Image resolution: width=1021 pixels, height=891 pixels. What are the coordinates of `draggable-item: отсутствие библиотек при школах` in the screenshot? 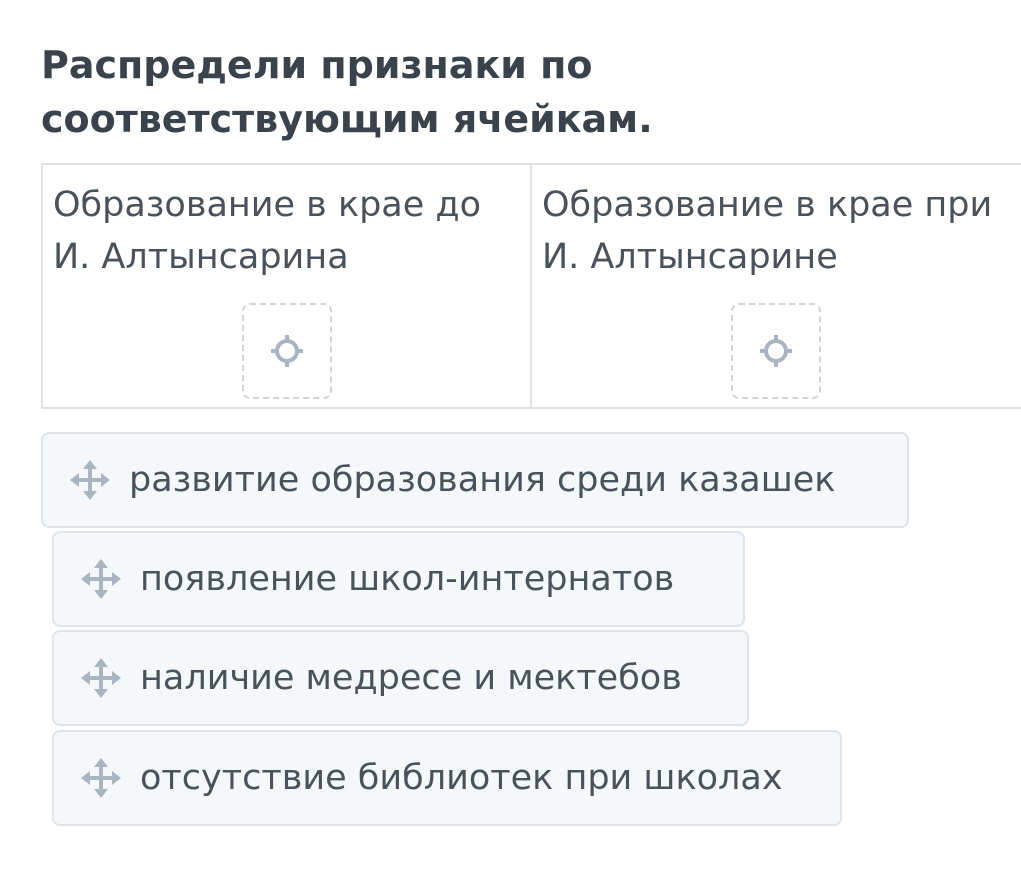 It's located at (447, 778).